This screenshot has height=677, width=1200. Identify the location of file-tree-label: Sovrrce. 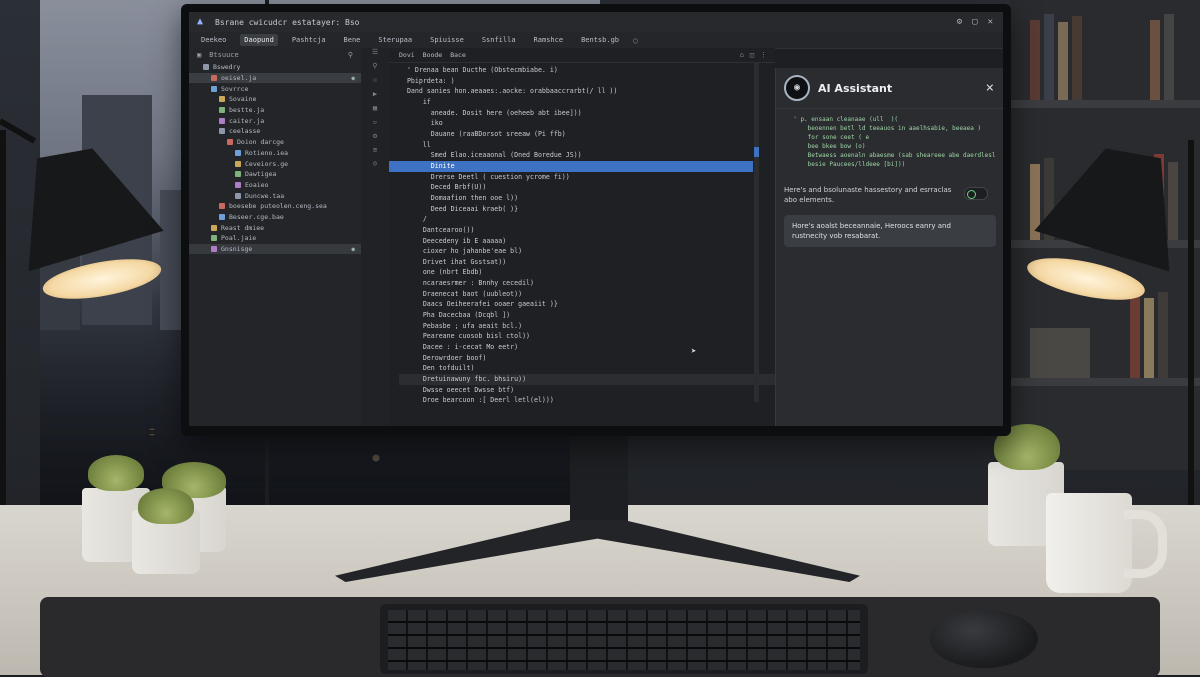
(235, 88).